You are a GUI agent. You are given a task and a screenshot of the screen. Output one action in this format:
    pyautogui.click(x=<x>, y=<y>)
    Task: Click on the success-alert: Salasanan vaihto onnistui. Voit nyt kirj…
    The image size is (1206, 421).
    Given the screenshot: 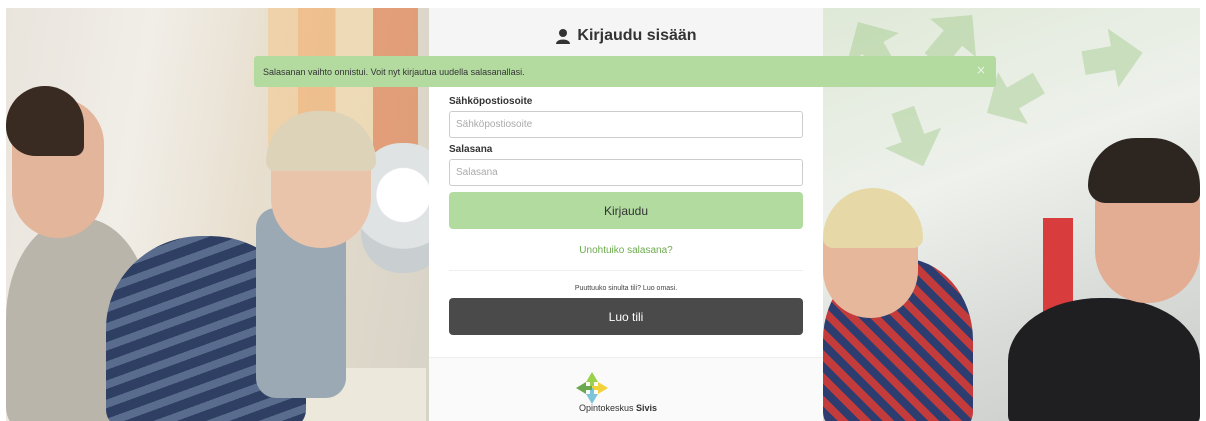 What is the action you would take?
    pyautogui.click(x=625, y=71)
    